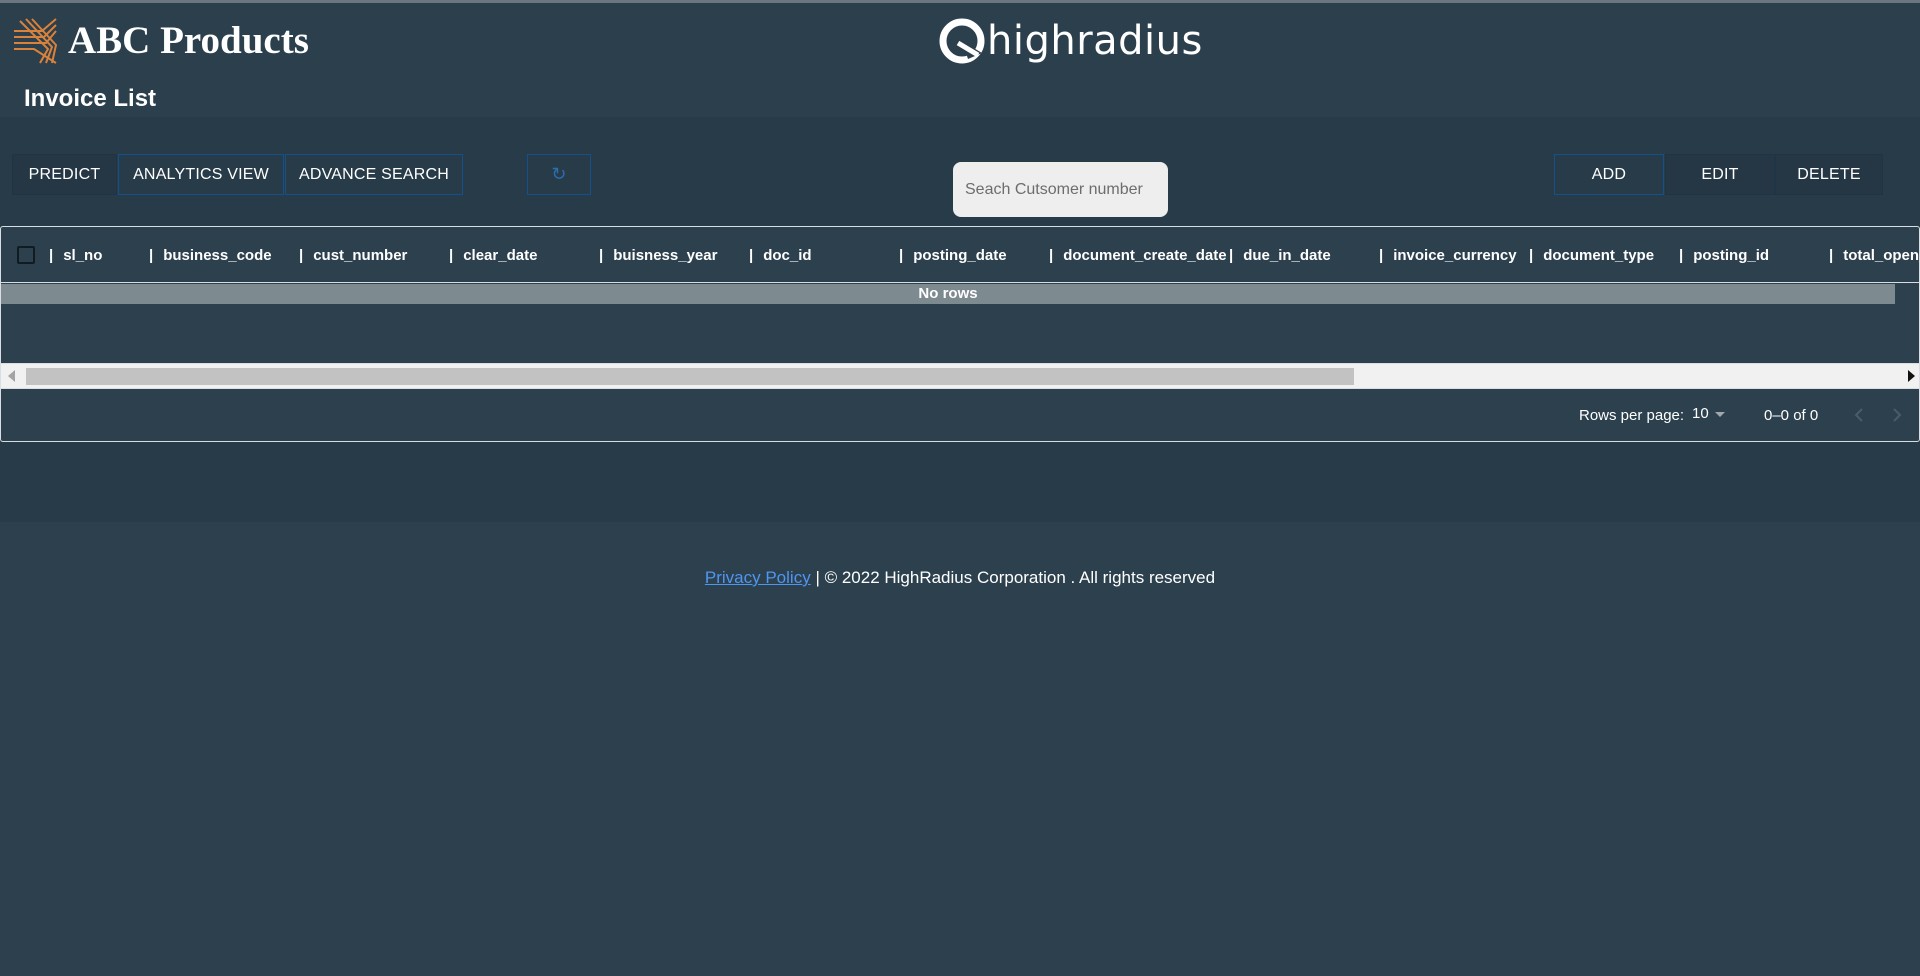 Image resolution: width=1920 pixels, height=976 pixels. I want to click on privacy-policy-link: Privacy Policy, so click(758, 577).